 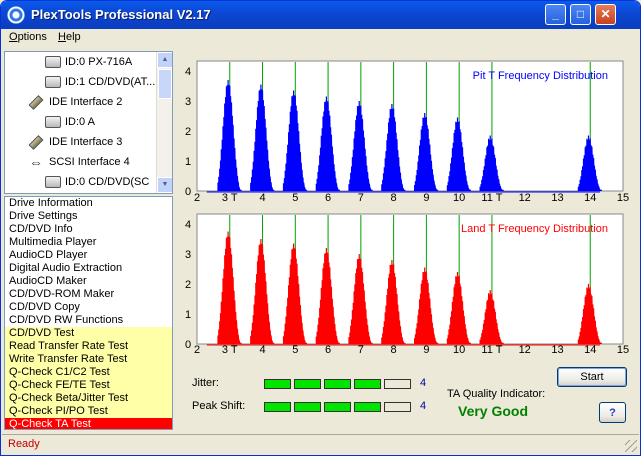 I want to click on function-item: CD/DVD Test, so click(x=88, y=333).